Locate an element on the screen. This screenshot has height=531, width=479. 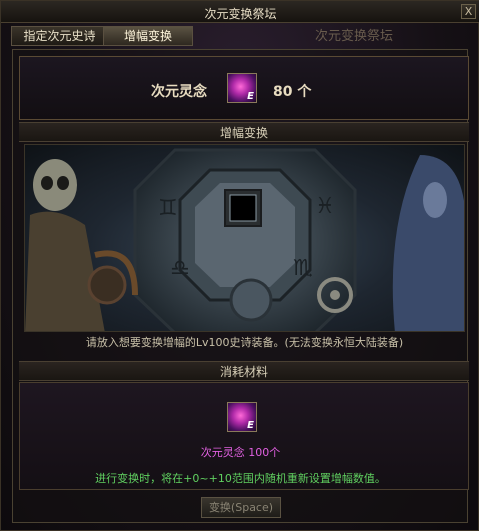
hooded-figure-icon is located at coordinates (428, 243).